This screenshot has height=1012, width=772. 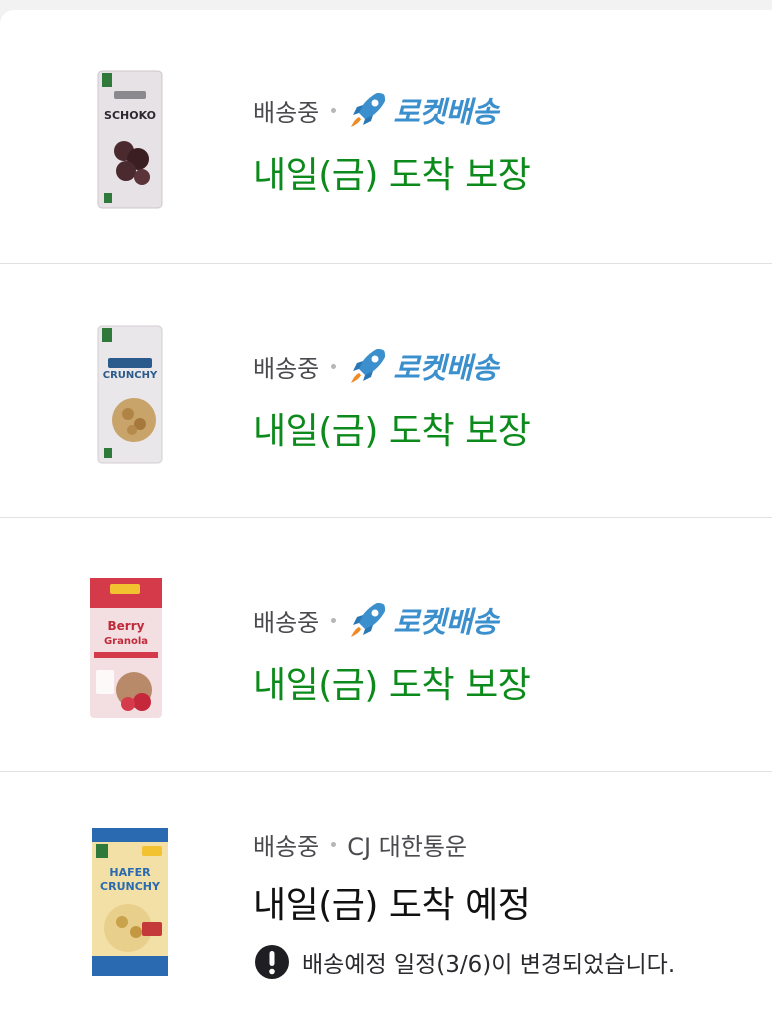 I want to click on product-image: CRUNCHY, so click(x=130, y=397).